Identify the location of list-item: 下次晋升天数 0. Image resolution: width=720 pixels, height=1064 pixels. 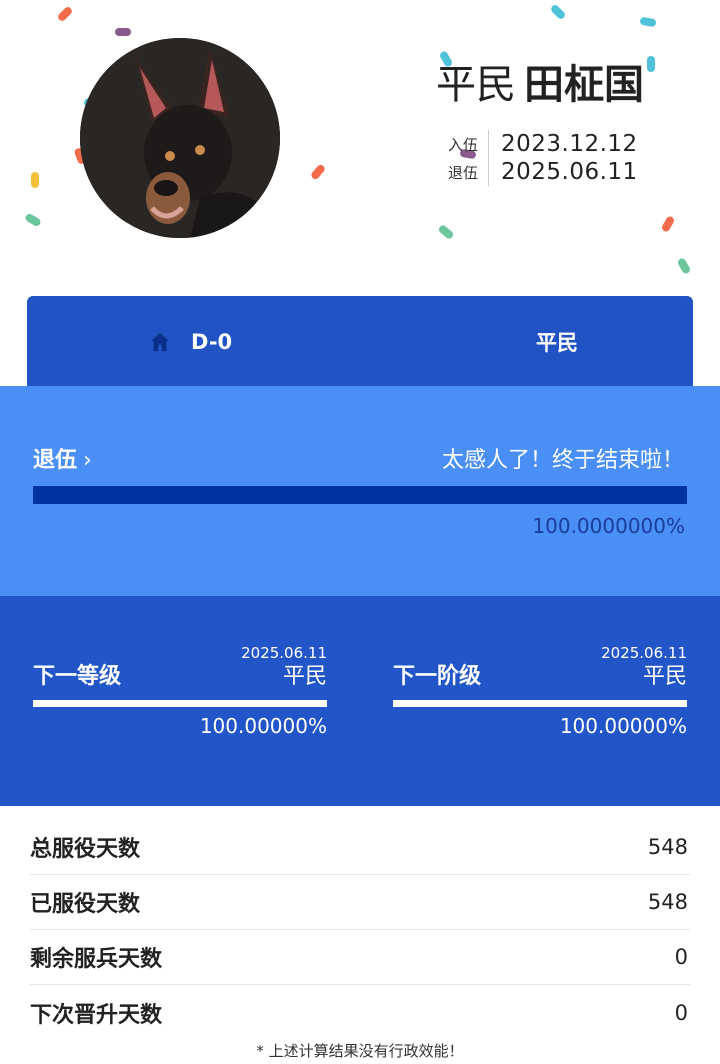
(360, 1012).